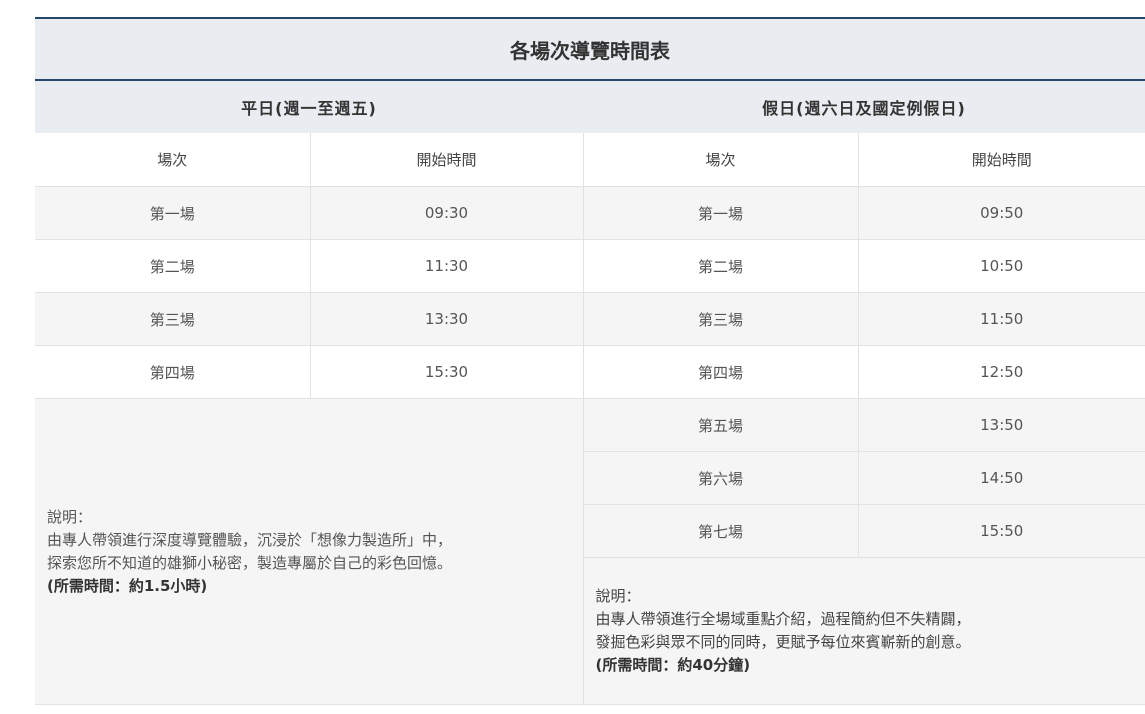 Image resolution: width=1145 pixels, height=714 pixels. Describe the element at coordinates (1001, 266) in the screenshot. I see `holiday-time-cell: 10:50` at that location.